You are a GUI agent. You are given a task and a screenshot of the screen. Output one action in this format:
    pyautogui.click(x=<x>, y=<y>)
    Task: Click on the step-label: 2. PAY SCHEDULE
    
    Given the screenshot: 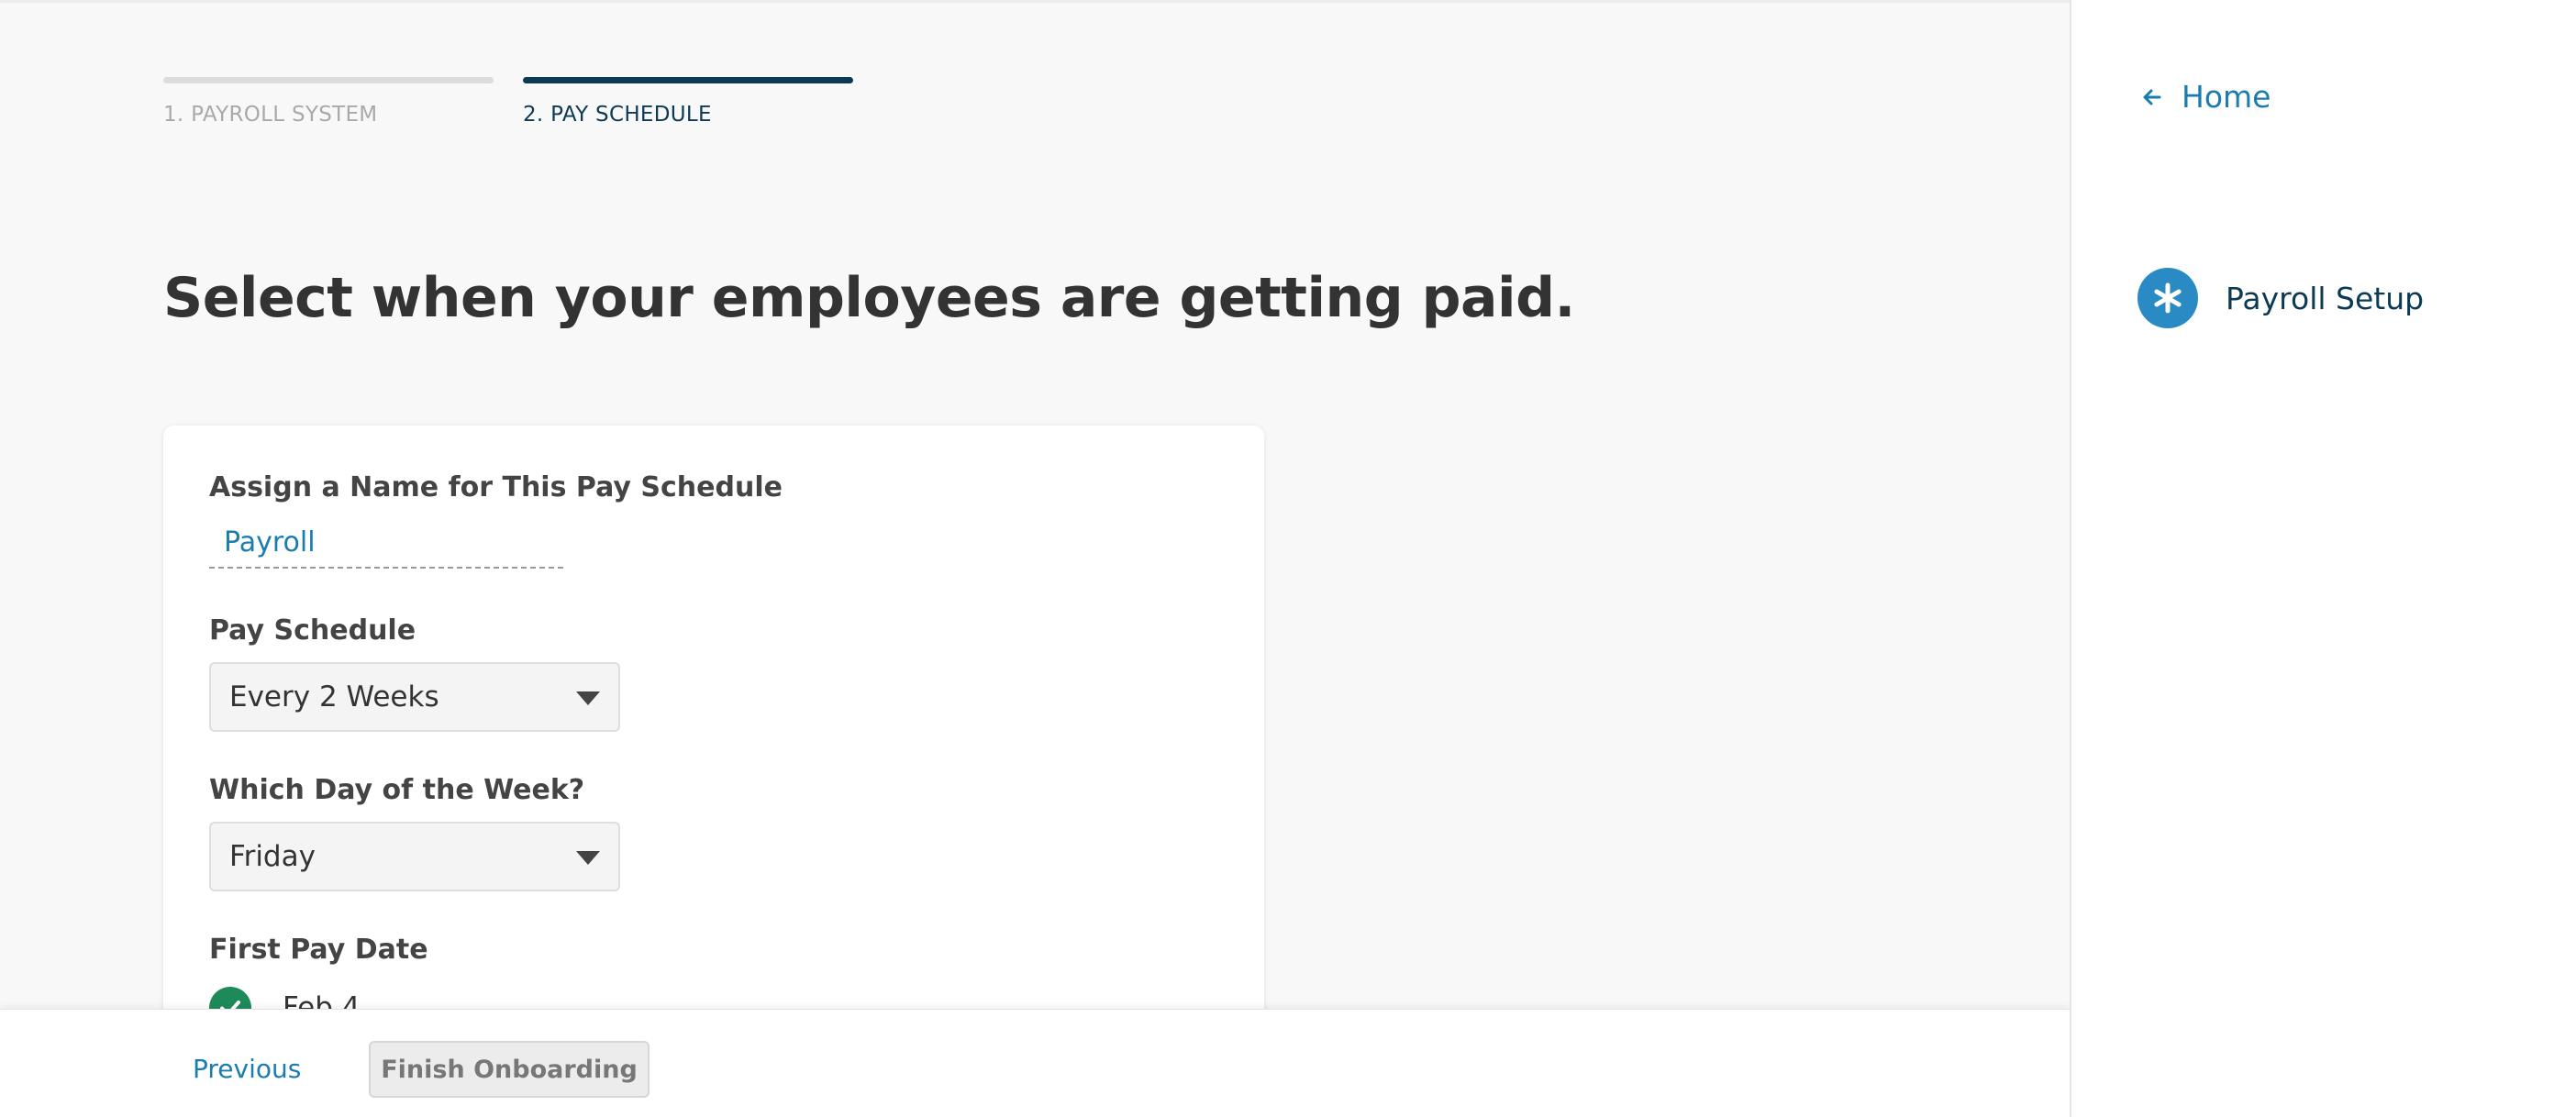 What is the action you would take?
    pyautogui.click(x=617, y=115)
    